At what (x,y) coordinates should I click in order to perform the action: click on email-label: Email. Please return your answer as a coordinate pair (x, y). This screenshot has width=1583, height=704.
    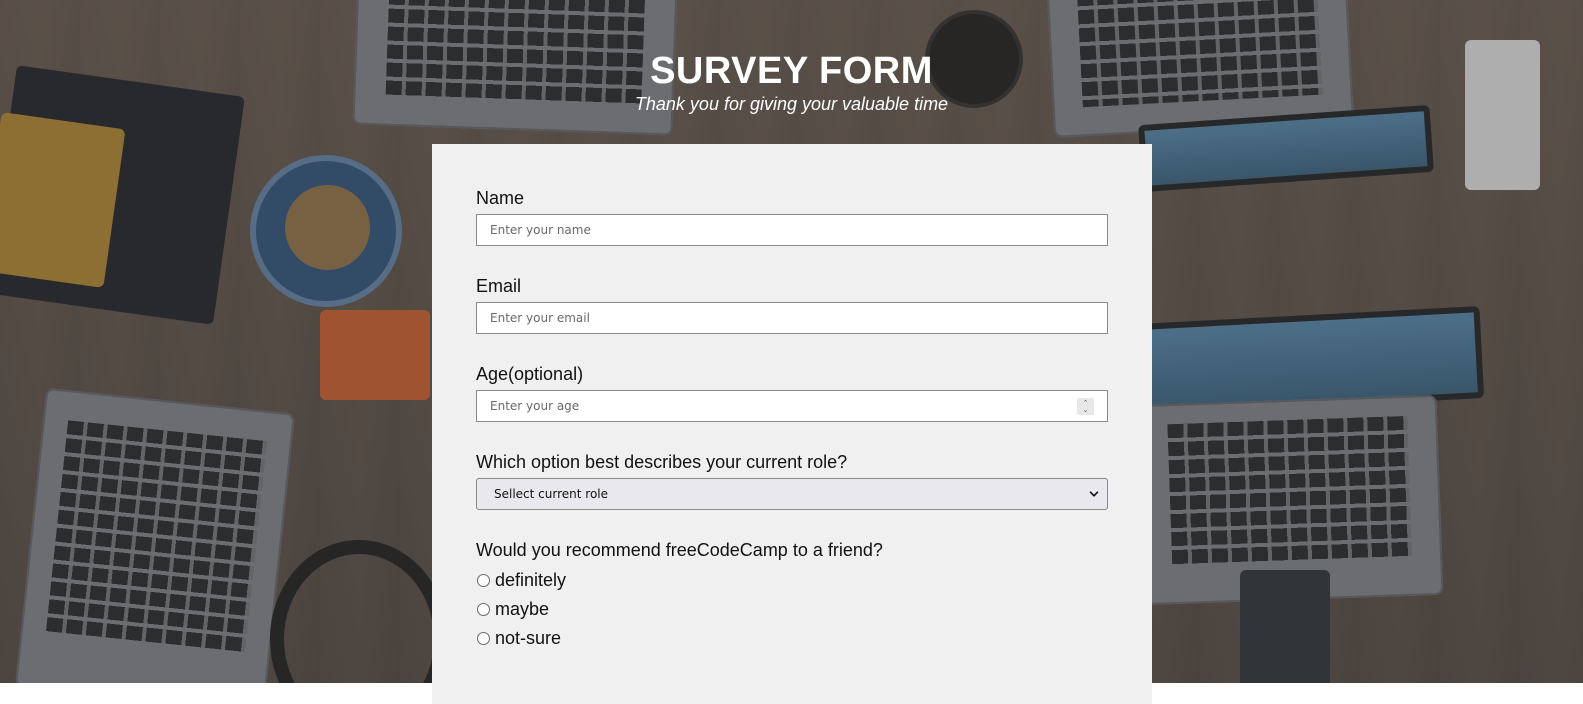
    Looking at the image, I should click on (499, 286).